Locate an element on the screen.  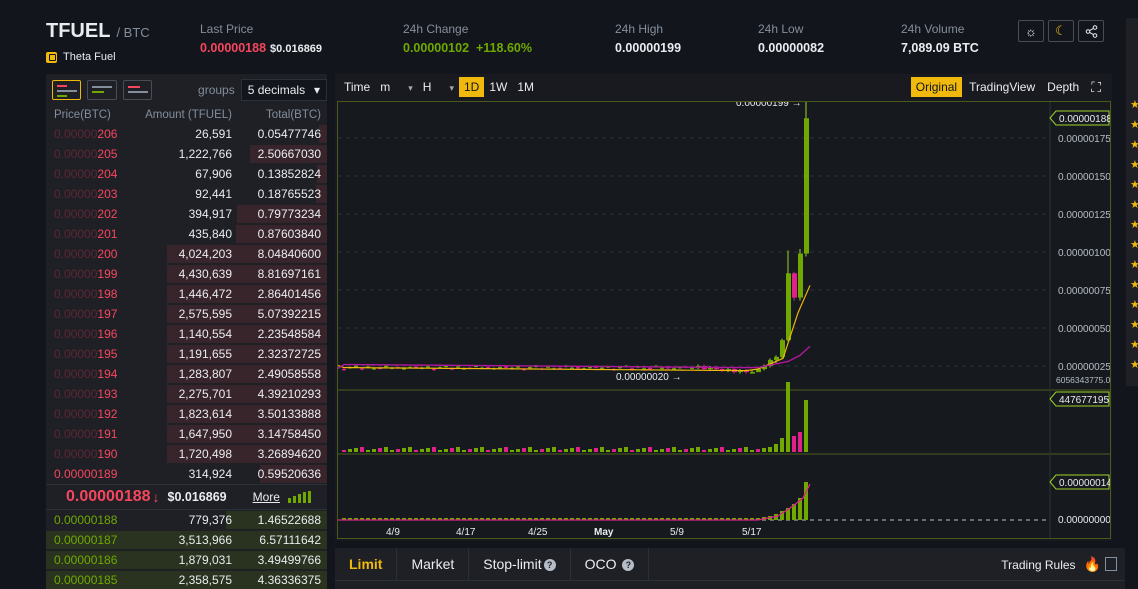
coin-name: Theta Fuel is located at coordinates (81, 57).